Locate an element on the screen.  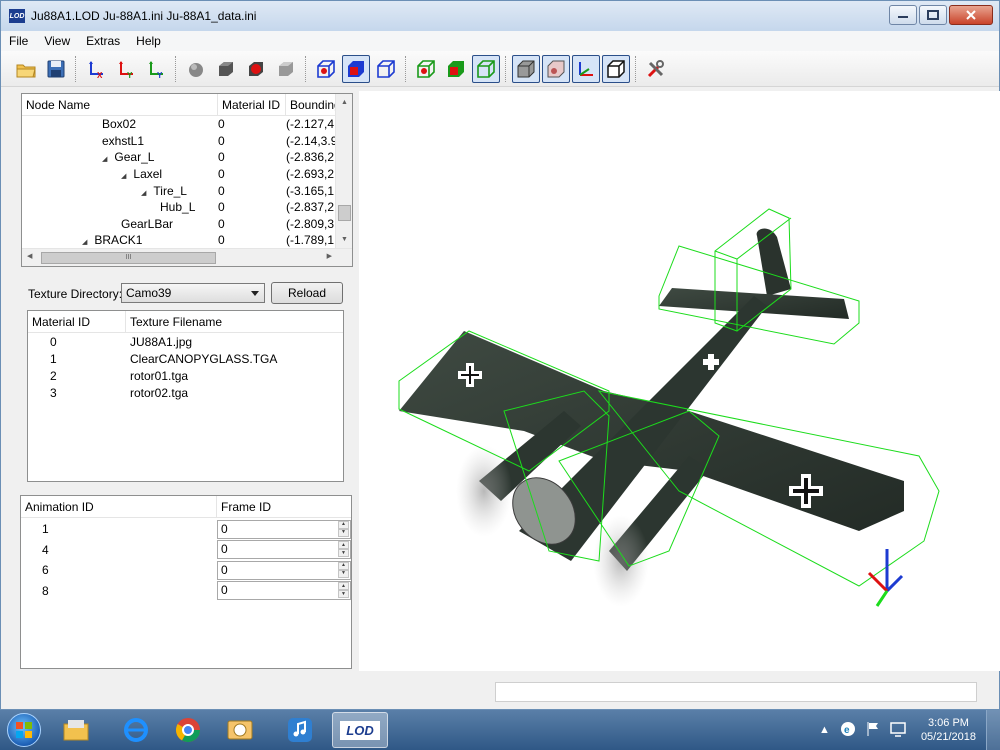
taskbar-chrome is located at coordinates (188, 730).